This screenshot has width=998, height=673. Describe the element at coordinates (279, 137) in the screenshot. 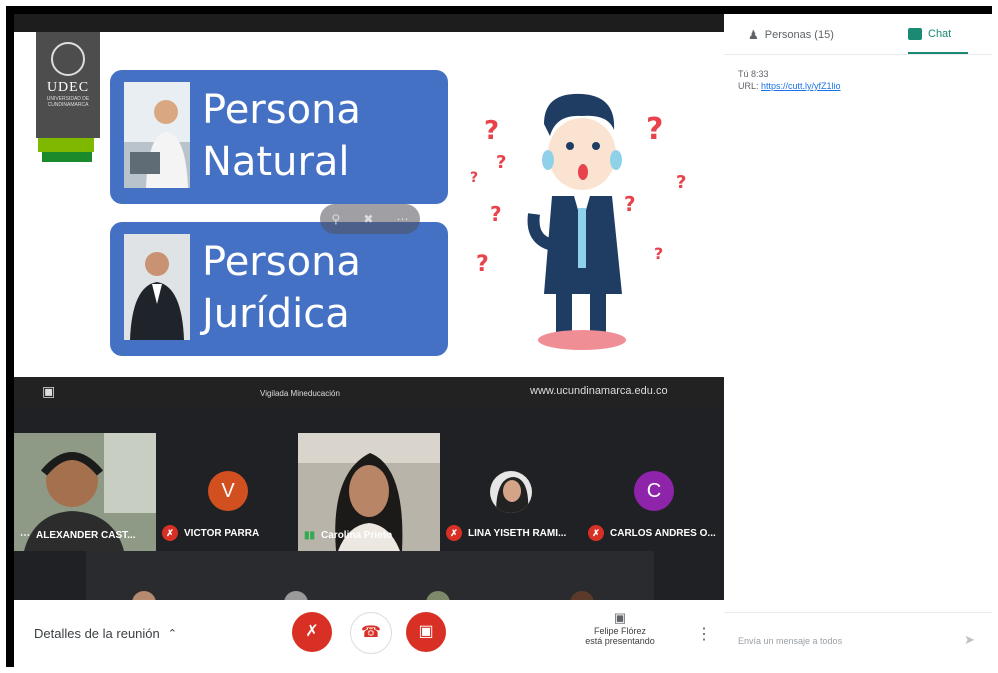

I see `card-persona-natural: Persona Natural` at that location.